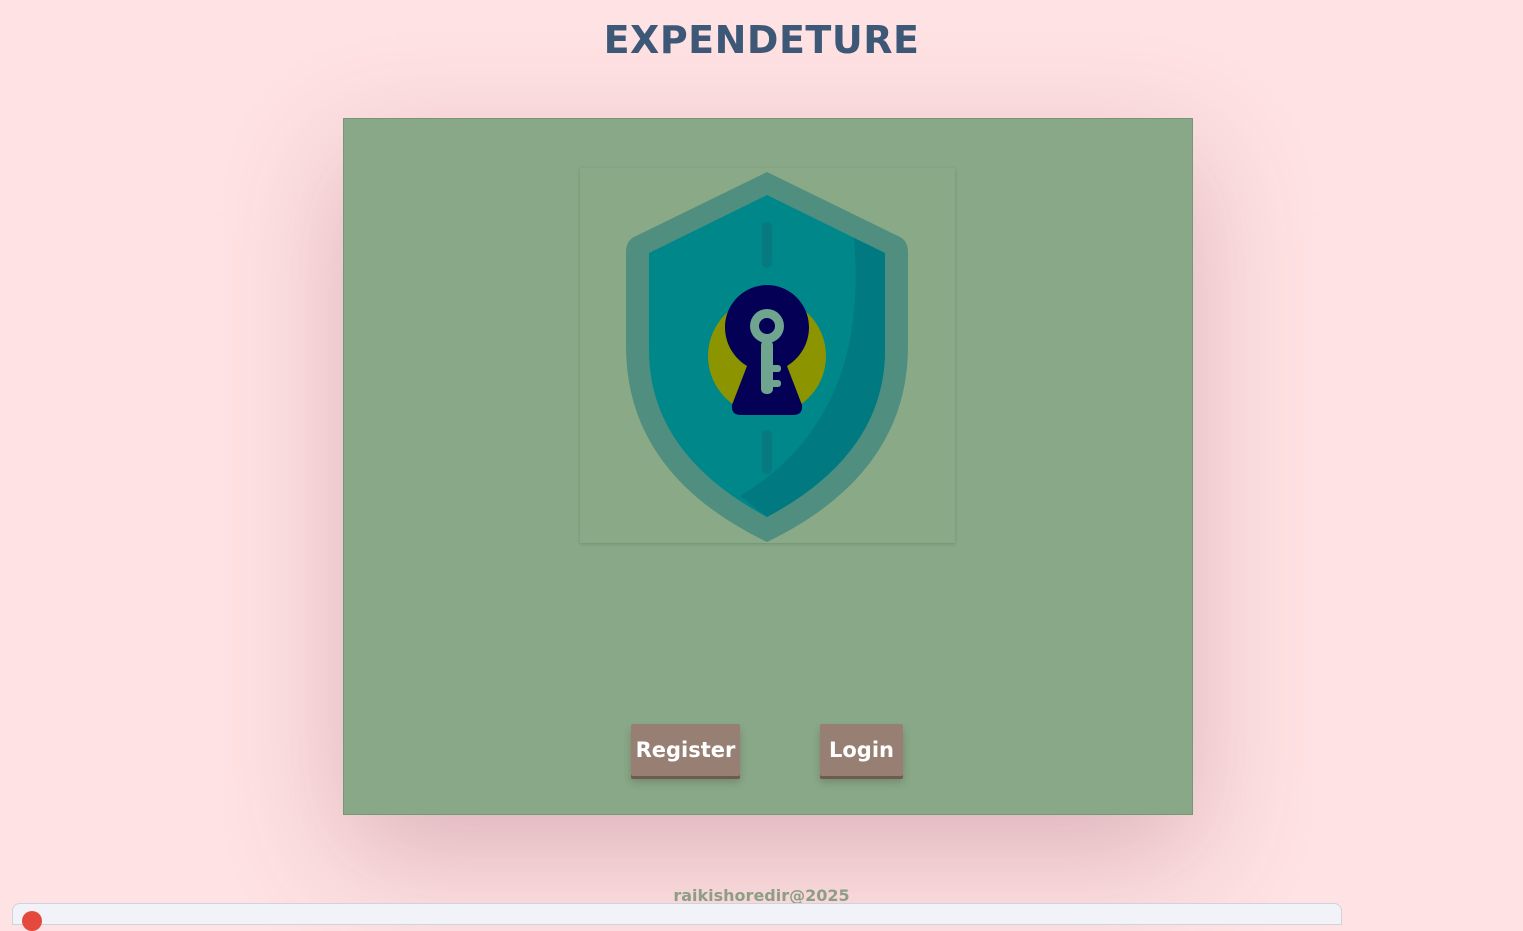  I want to click on shield-keyhole-icon, so click(767, 357).